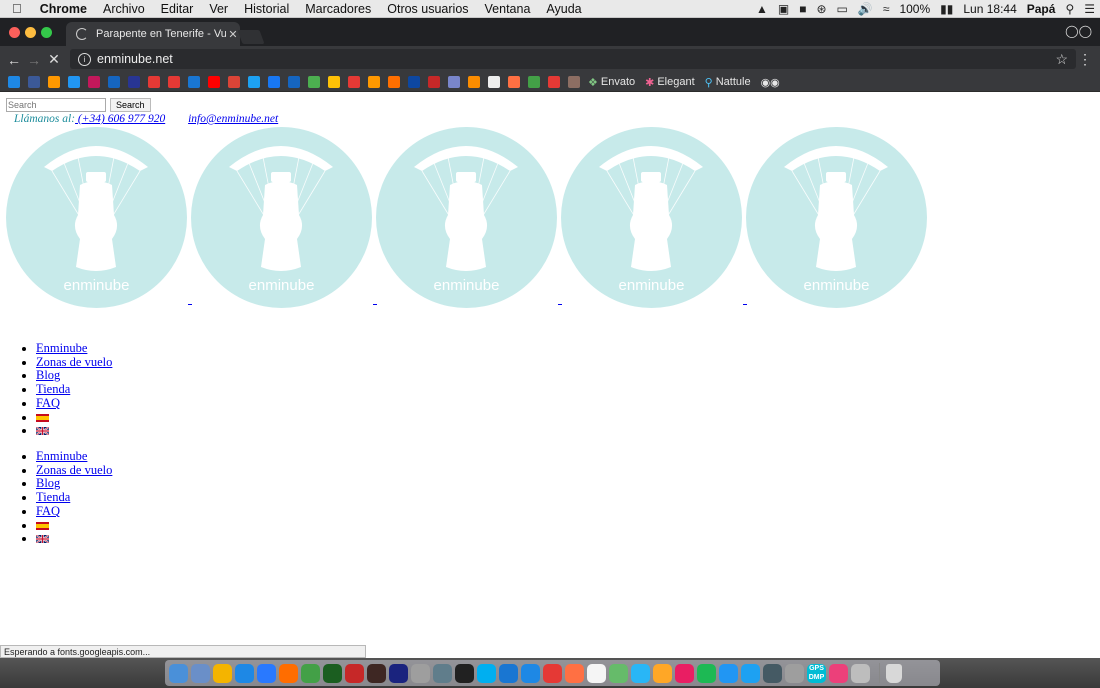 This screenshot has width=1100, height=688. What do you see at coordinates (135, 59) in the screenshot?
I see `url-text: enminube.net` at bounding box center [135, 59].